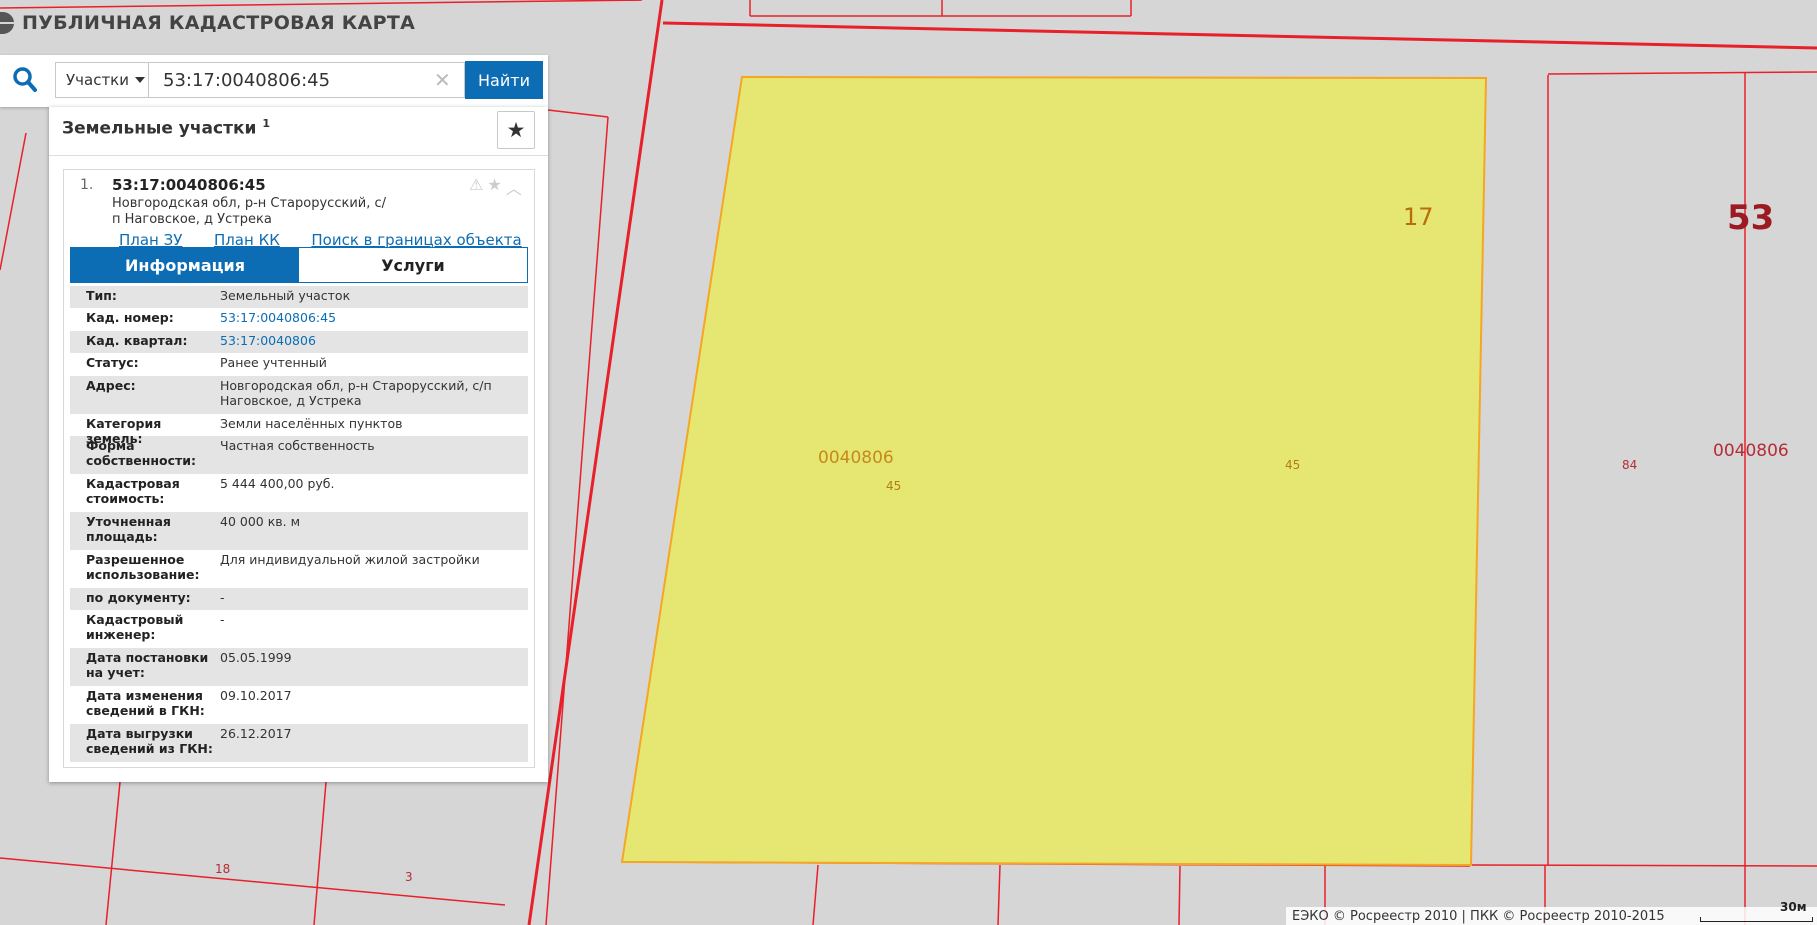 The width and height of the screenshot is (1817, 925). What do you see at coordinates (1793, 907) in the screenshot?
I see `scale-label: 30м` at bounding box center [1793, 907].